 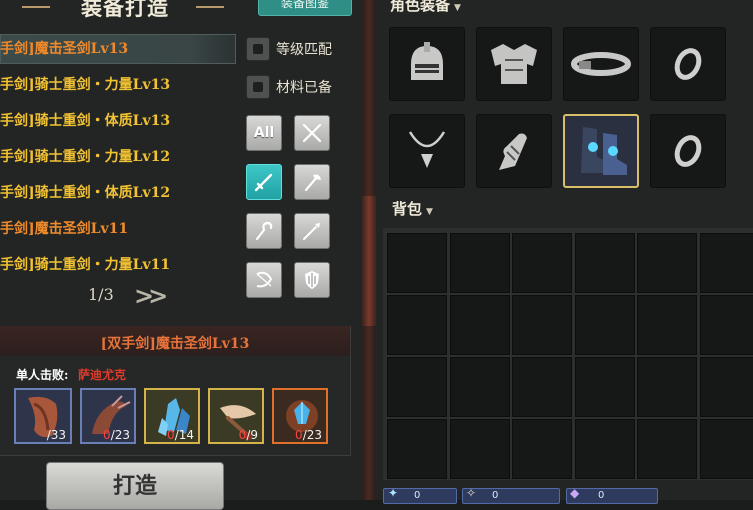 What do you see at coordinates (574, 493) in the screenshot?
I see `purple-gem-currency-icon: ◆` at bounding box center [574, 493].